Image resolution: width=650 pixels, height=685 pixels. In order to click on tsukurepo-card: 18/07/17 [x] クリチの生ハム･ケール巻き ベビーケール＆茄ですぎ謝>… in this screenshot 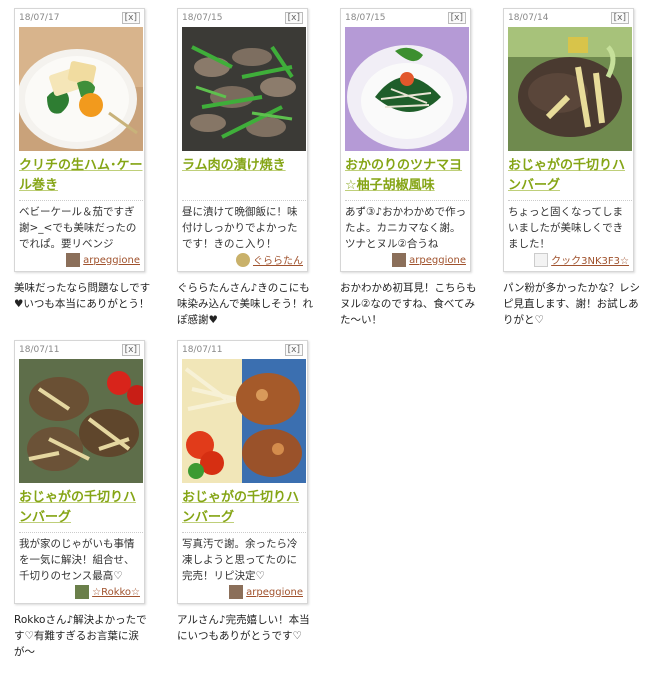, I will do `click(79, 140)`.